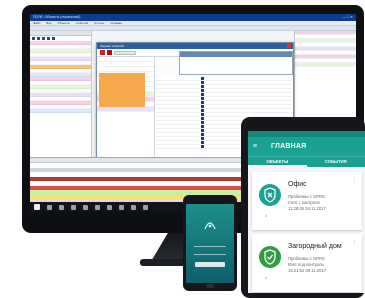  I want to click on close-icon, so click(289, 46).